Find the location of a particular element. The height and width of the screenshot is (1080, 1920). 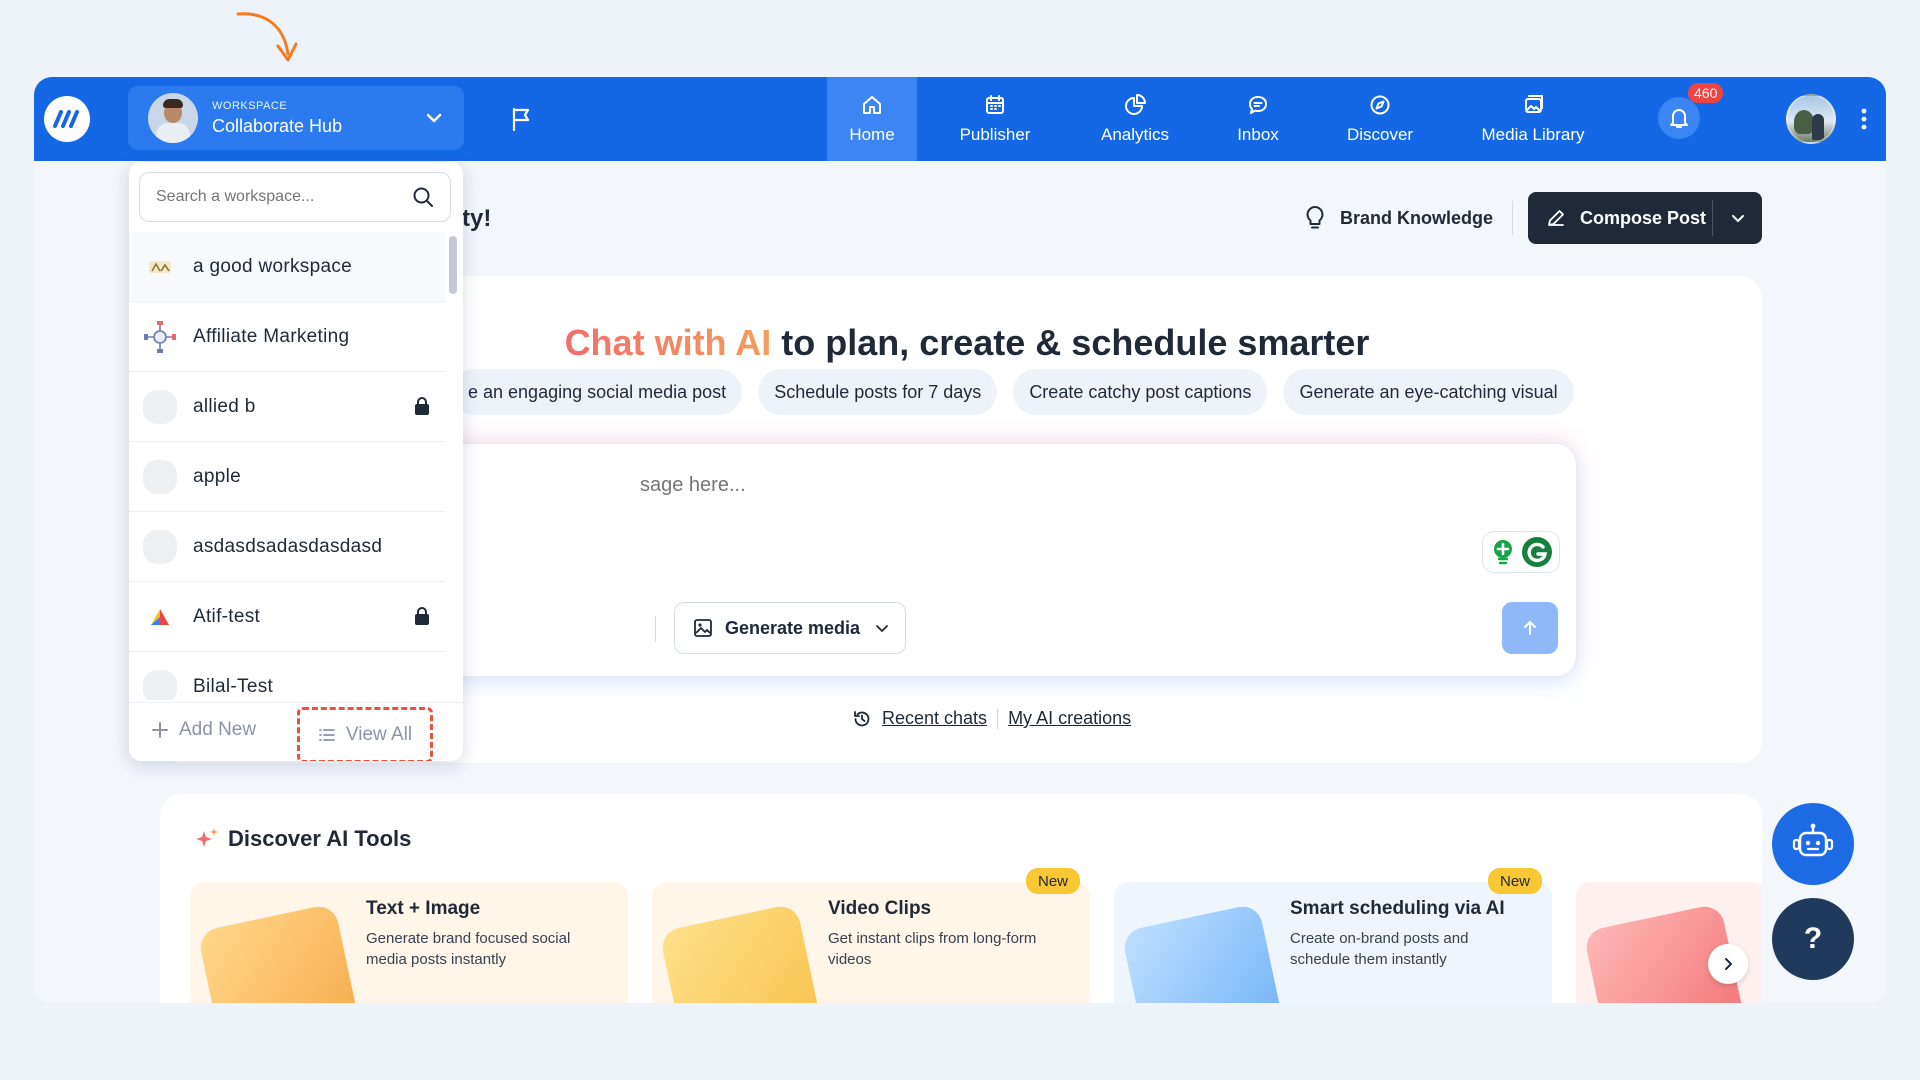

toolbar-divider is located at coordinates (655, 629).